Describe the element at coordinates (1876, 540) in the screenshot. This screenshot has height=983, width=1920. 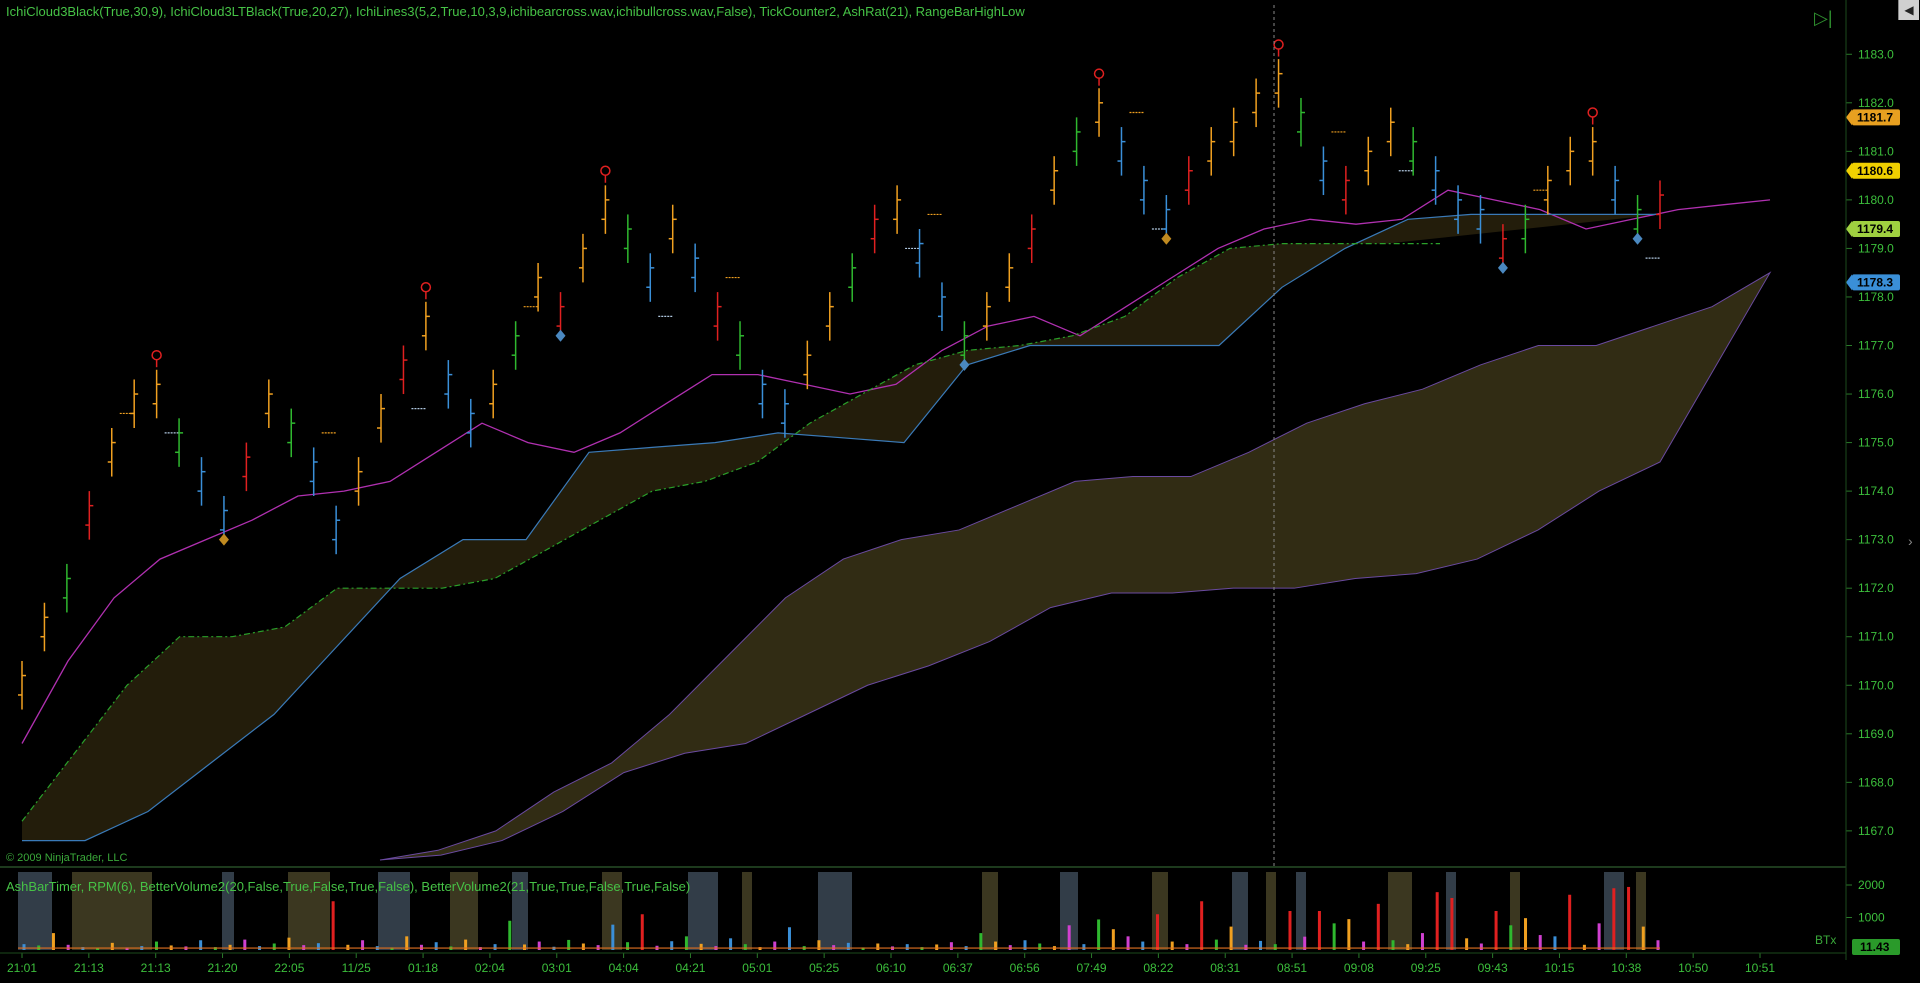
I see `y-tick-label: 1173.0` at that location.